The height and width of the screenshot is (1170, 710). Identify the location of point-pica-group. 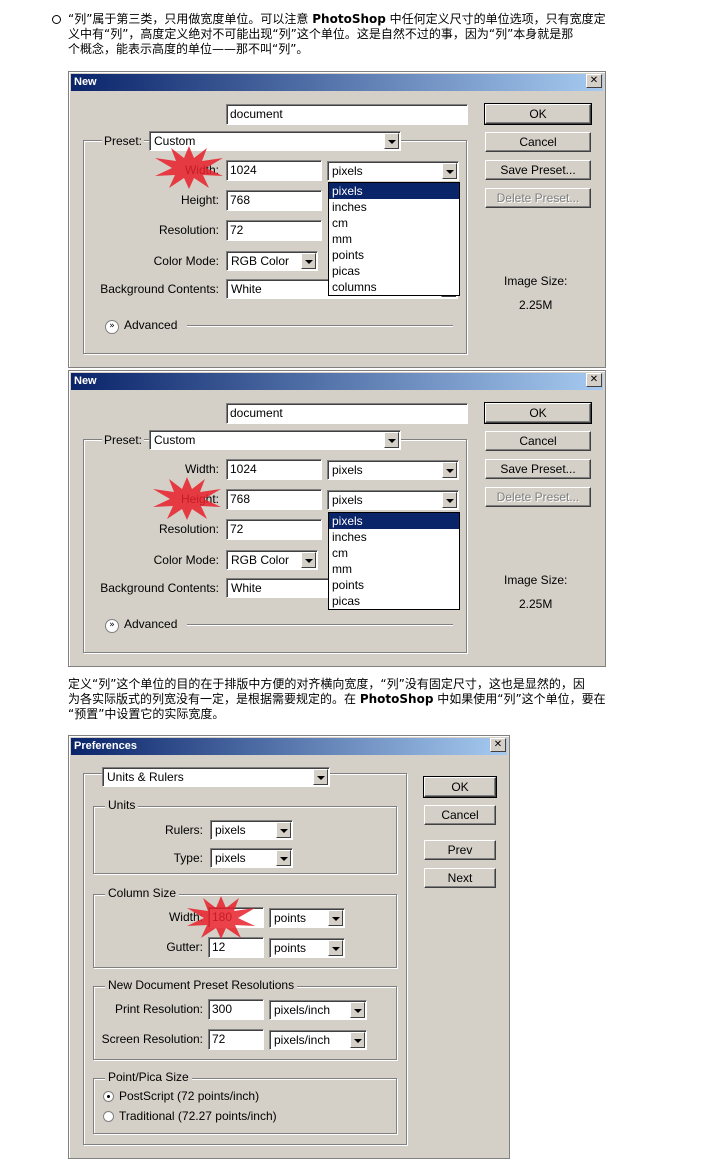
(245, 1106).